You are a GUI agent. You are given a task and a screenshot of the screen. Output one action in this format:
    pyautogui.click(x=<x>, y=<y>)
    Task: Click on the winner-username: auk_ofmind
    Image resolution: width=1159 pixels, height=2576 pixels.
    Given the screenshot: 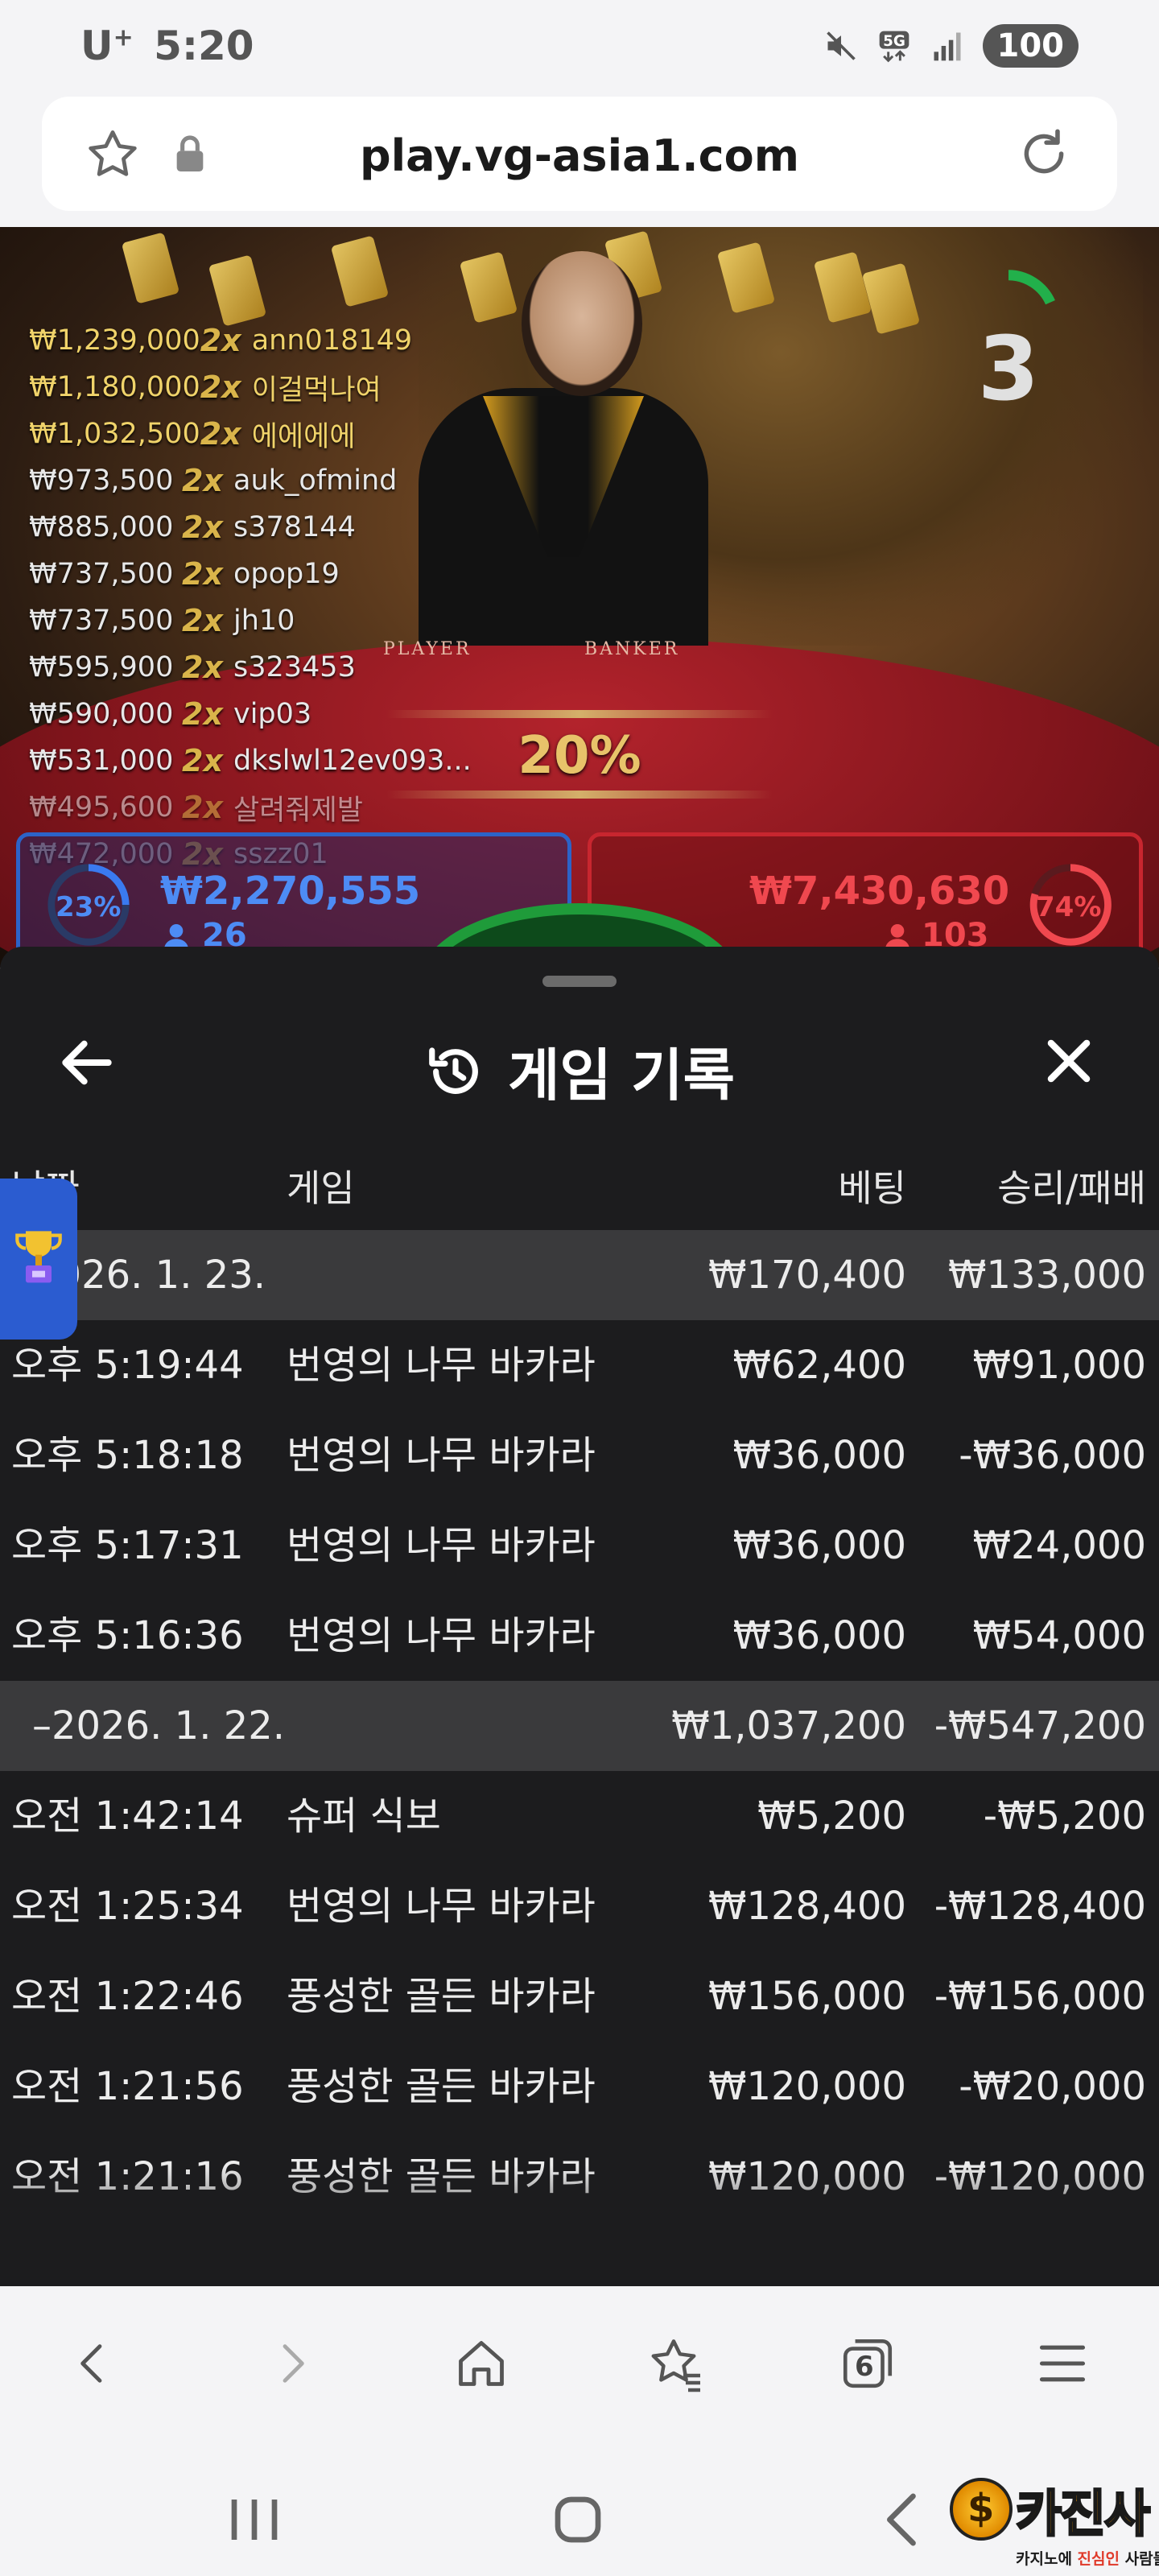 What is the action you would take?
    pyautogui.click(x=315, y=480)
    